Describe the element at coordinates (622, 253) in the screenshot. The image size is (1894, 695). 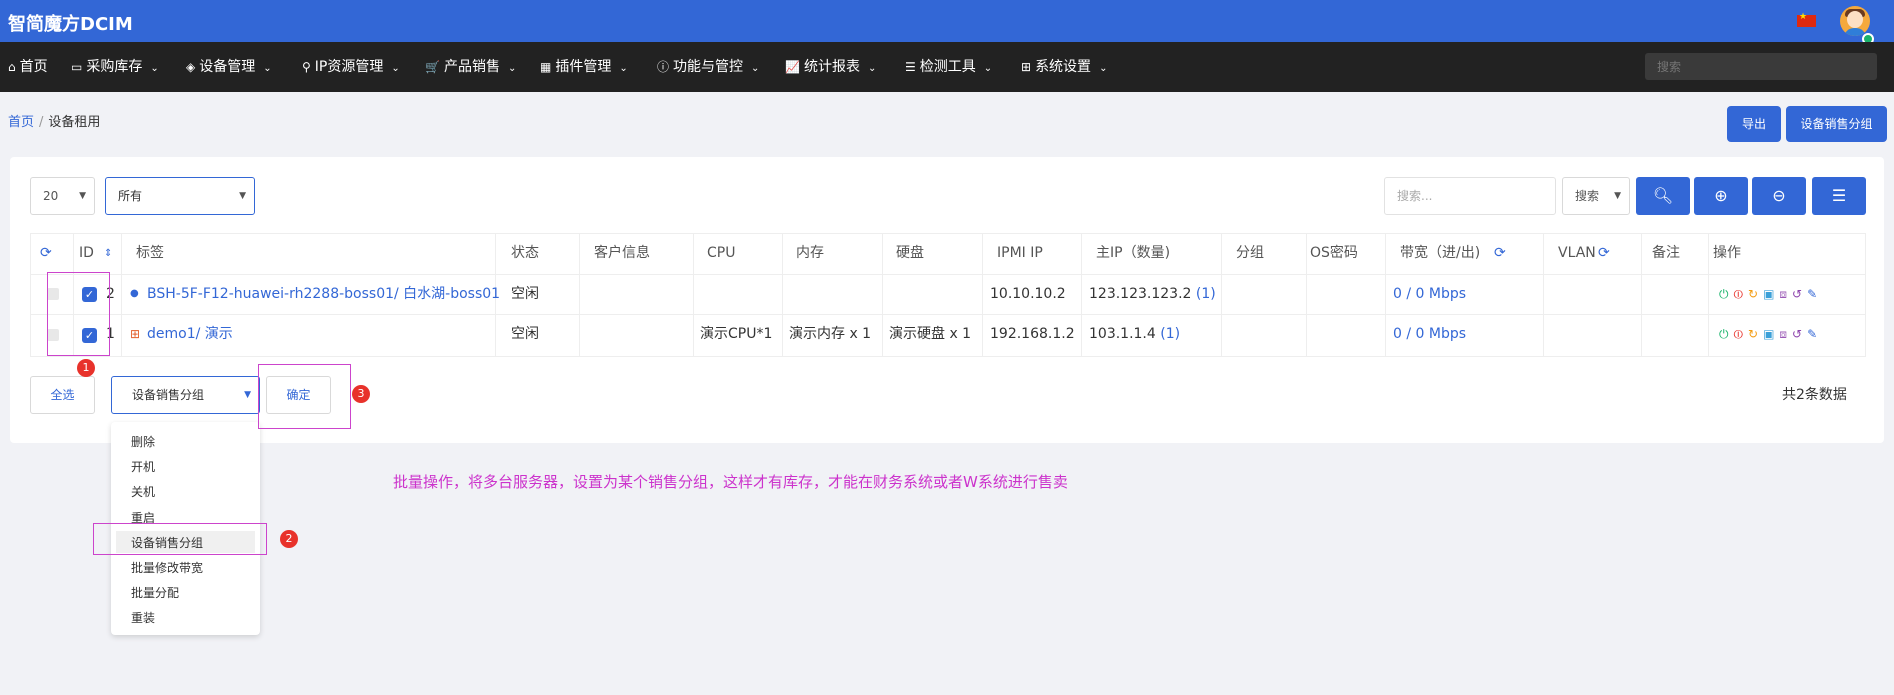
I see `col-customer: 客户信息` at that location.